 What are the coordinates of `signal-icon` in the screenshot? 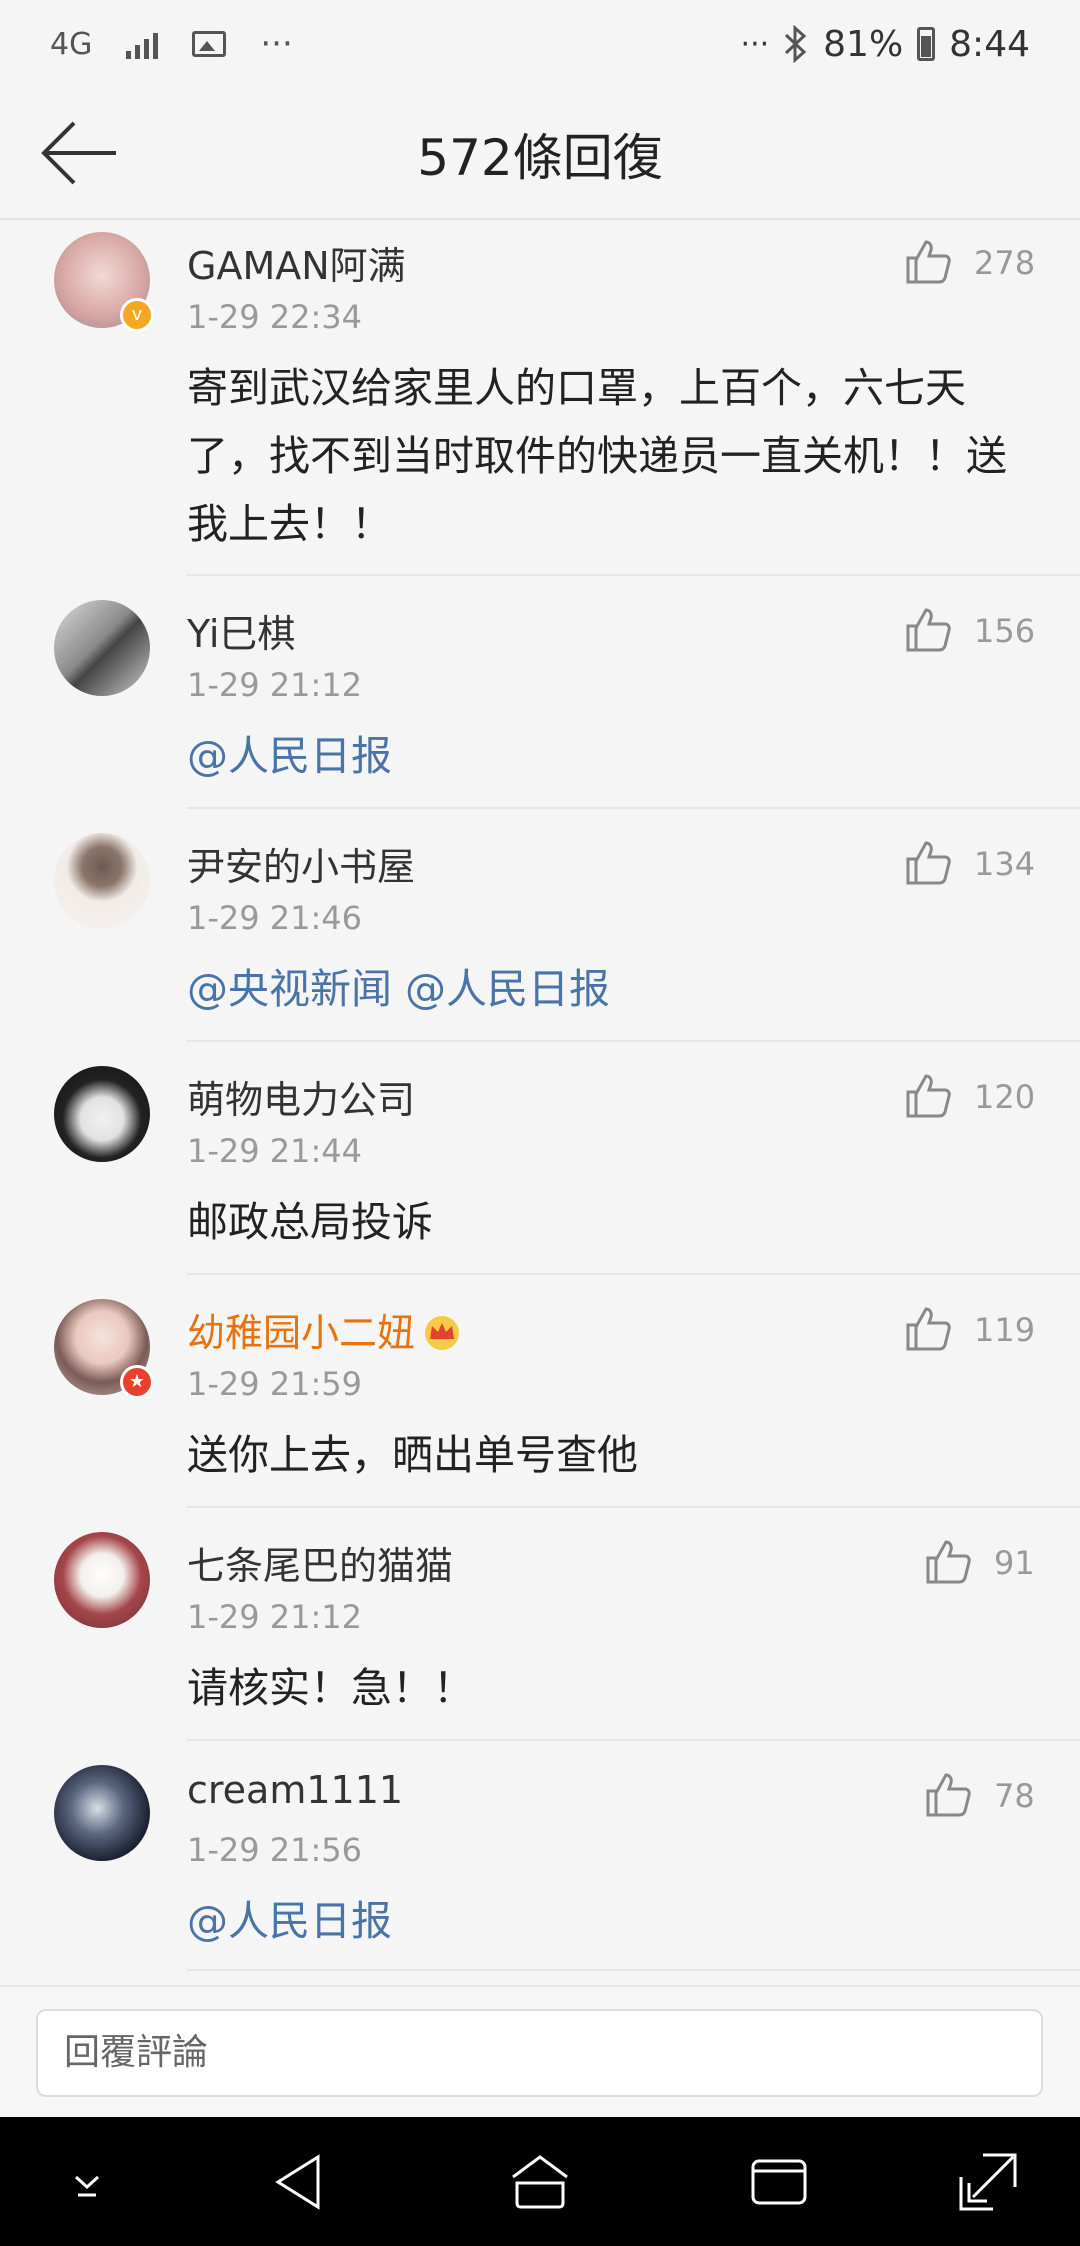 It's located at (142, 44).